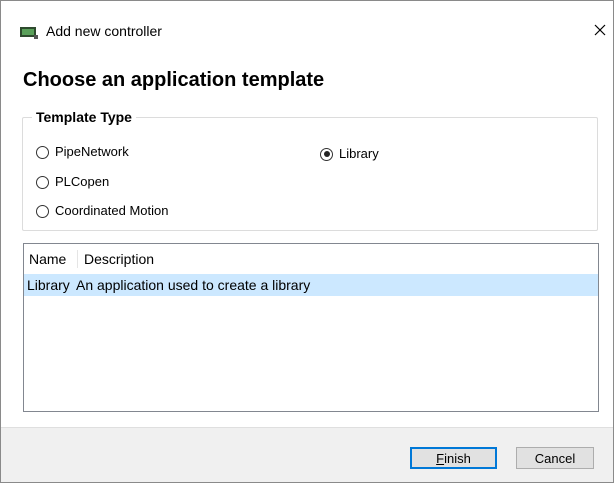 The image size is (614, 483). What do you see at coordinates (457, 458) in the screenshot?
I see `finish-label: inish` at bounding box center [457, 458].